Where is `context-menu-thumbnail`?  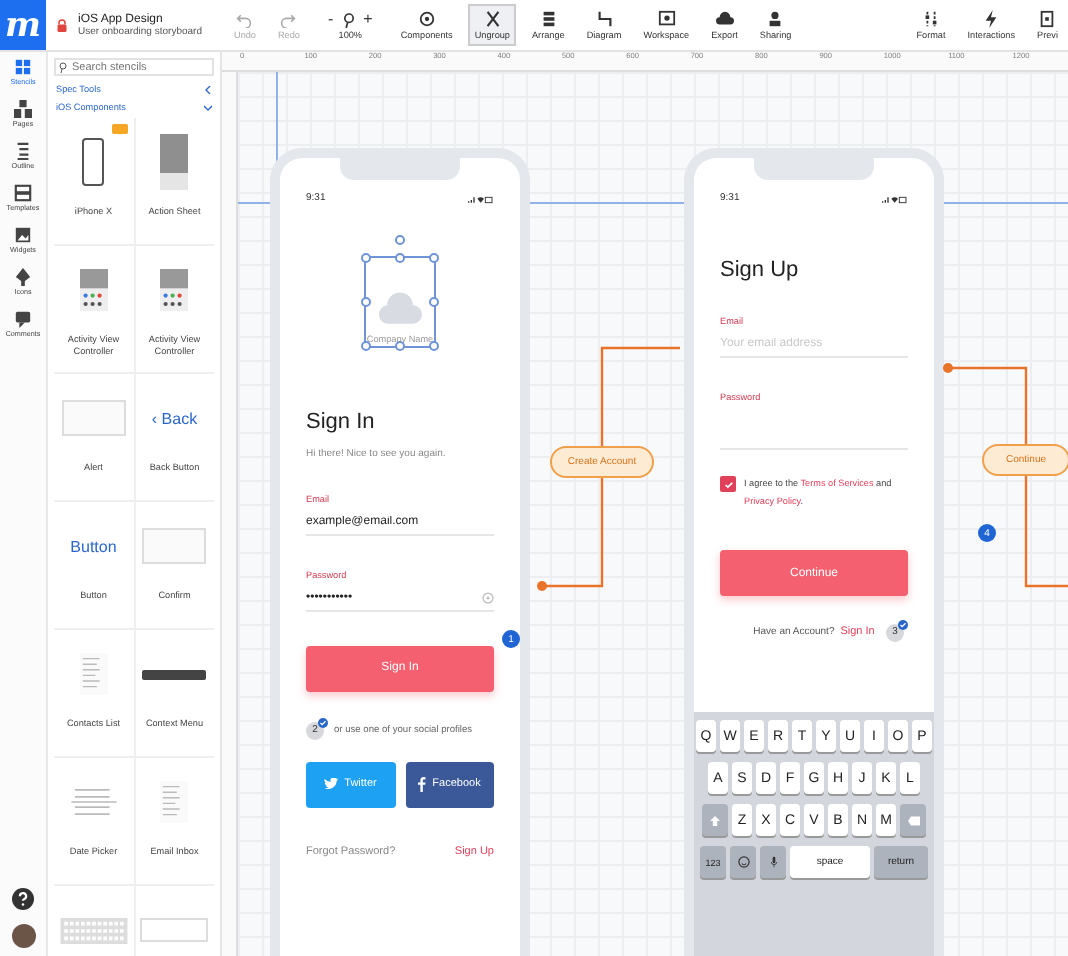
context-menu-thumbnail is located at coordinates (174, 674).